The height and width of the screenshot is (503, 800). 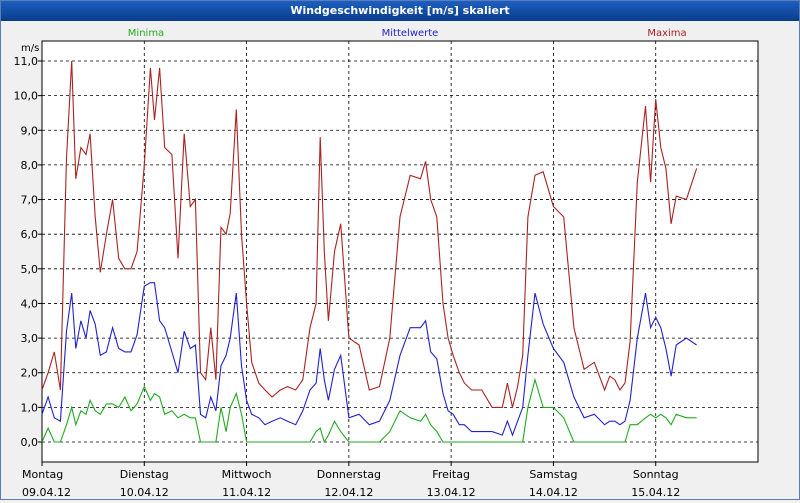 What do you see at coordinates (30, 407) in the screenshot?
I see `y-tick-label: 1,0` at bounding box center [30, 407].